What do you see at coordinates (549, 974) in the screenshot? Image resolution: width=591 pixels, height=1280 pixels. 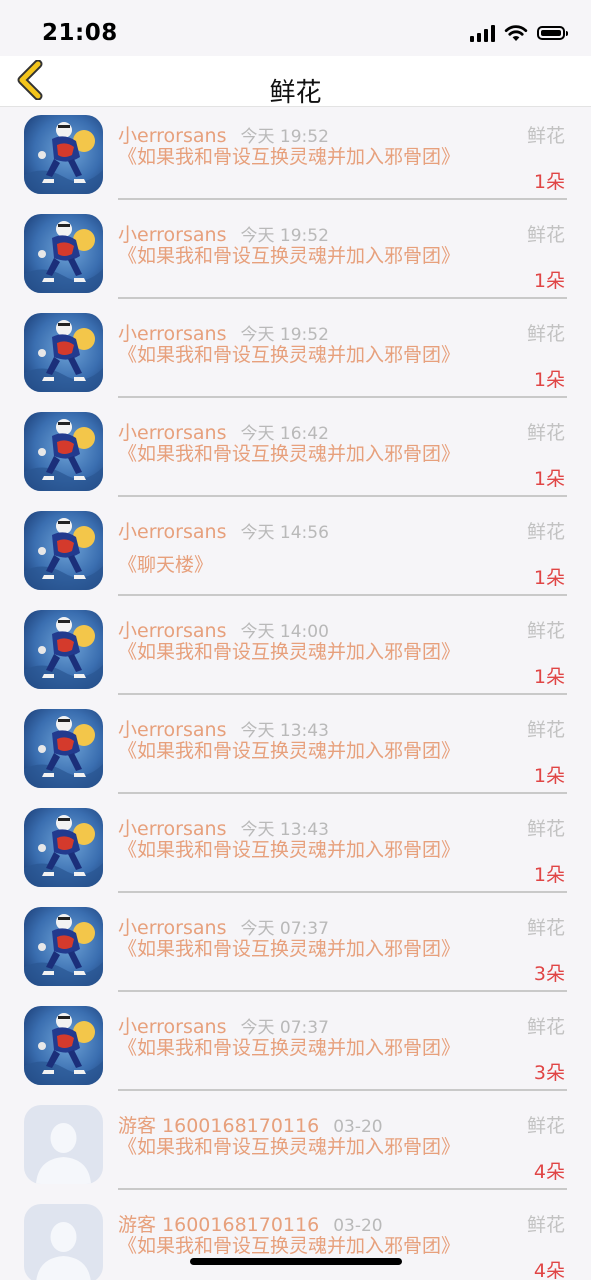 I see `gift-count: 3朵` at bounding box center [549, 974].